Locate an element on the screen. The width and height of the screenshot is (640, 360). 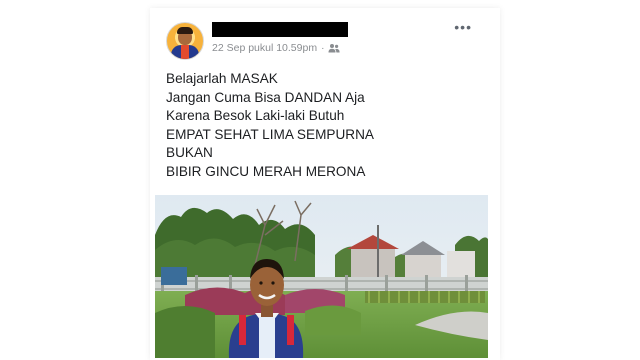
post-text-line: BUKAN is located at coordinates (189, 152).